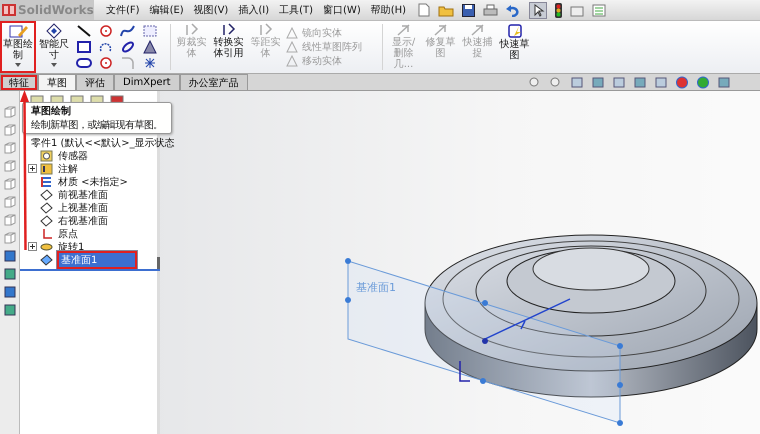  What do you see at coordinates (599, 10) in the screenshot?
I see `options-icon` at bounding box center [599, 10].